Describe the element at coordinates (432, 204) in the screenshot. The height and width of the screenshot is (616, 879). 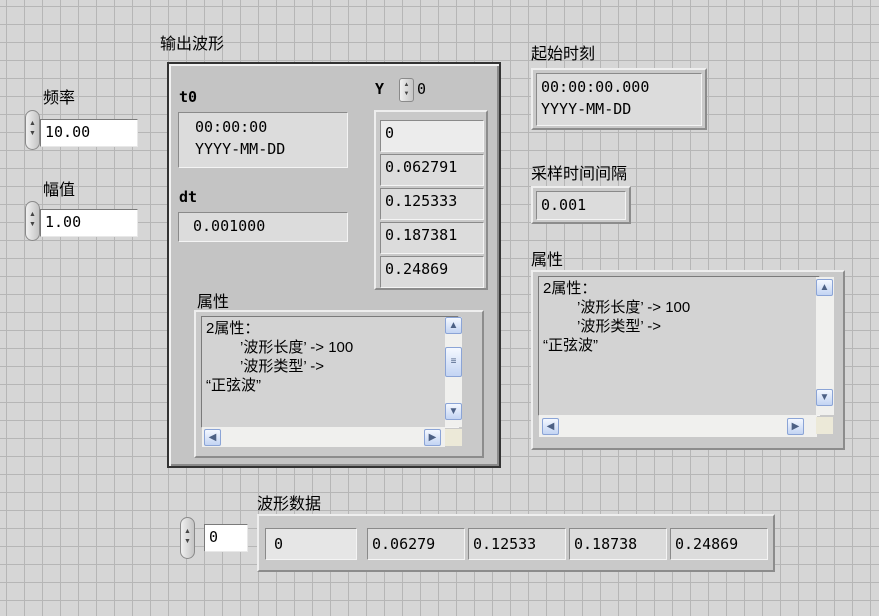
I see `y-value-2: 0.125333` at that location.